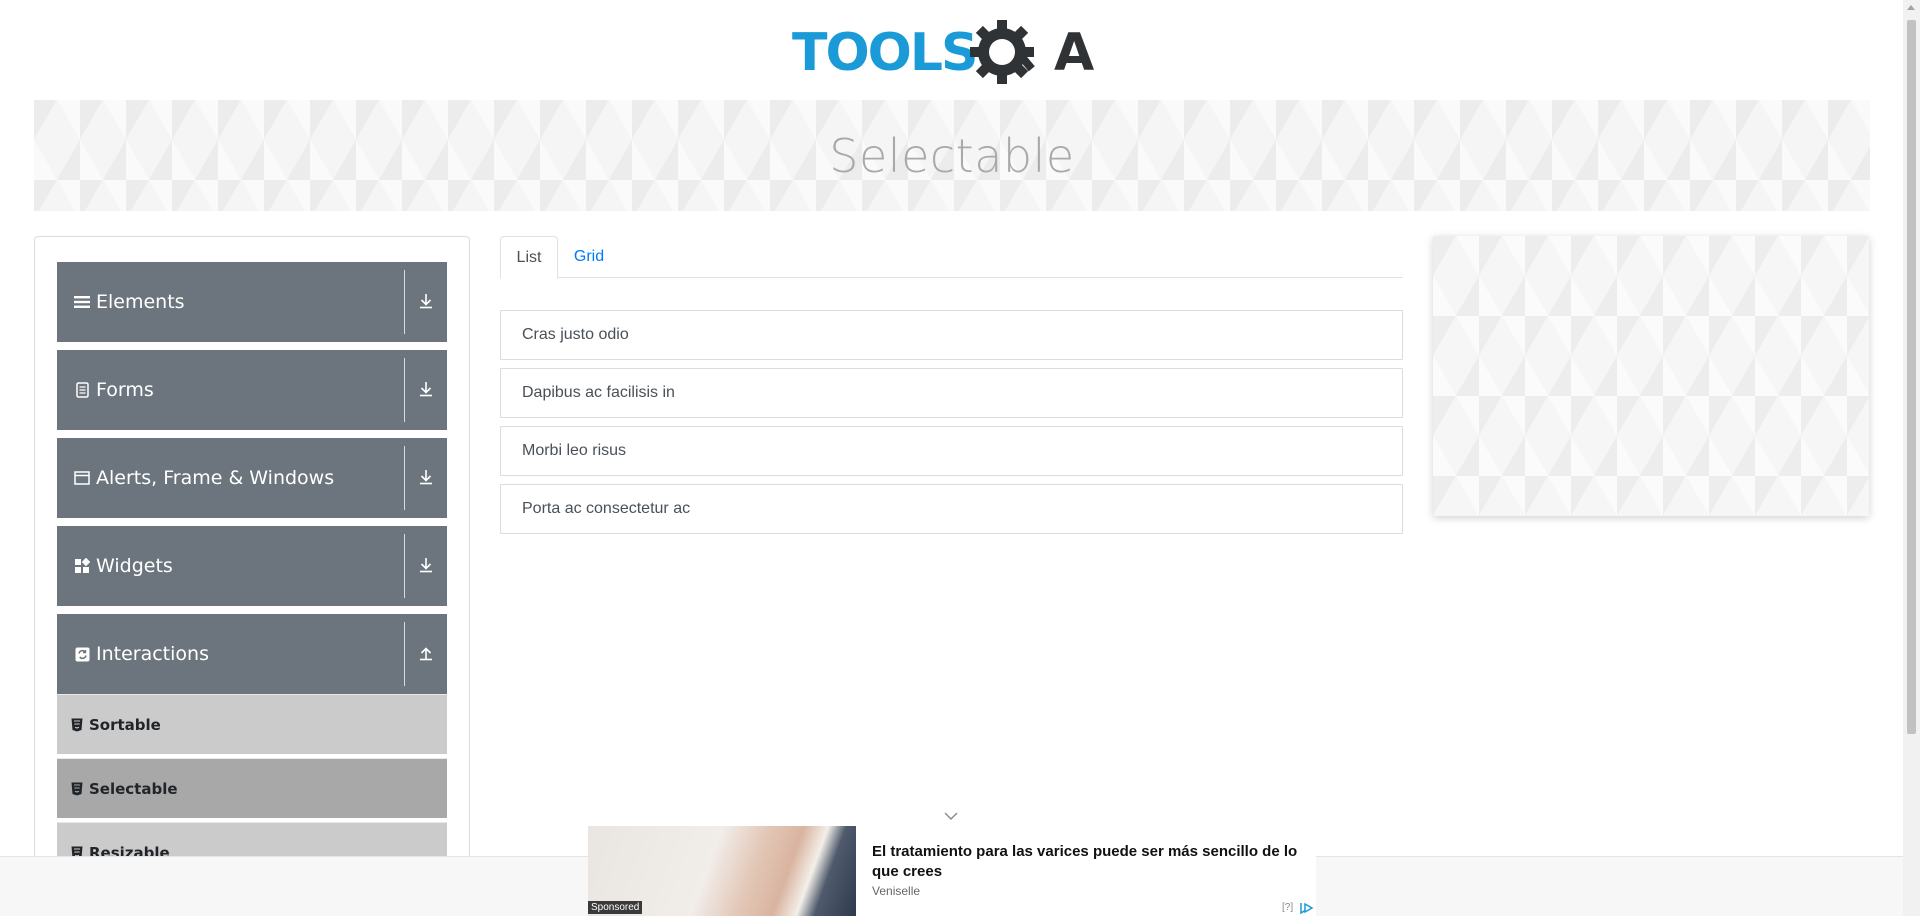  Describe the element at coordinates (133, 788) in the screenshot. I see `sidebar-item-label: Selectable` at that location.